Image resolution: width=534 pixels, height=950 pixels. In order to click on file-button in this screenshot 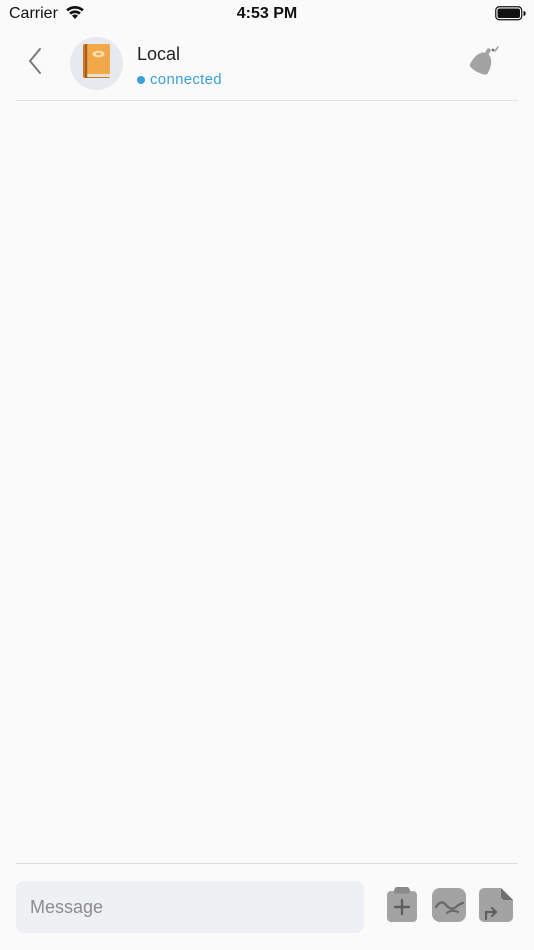, I will do `click(496, 907)`.